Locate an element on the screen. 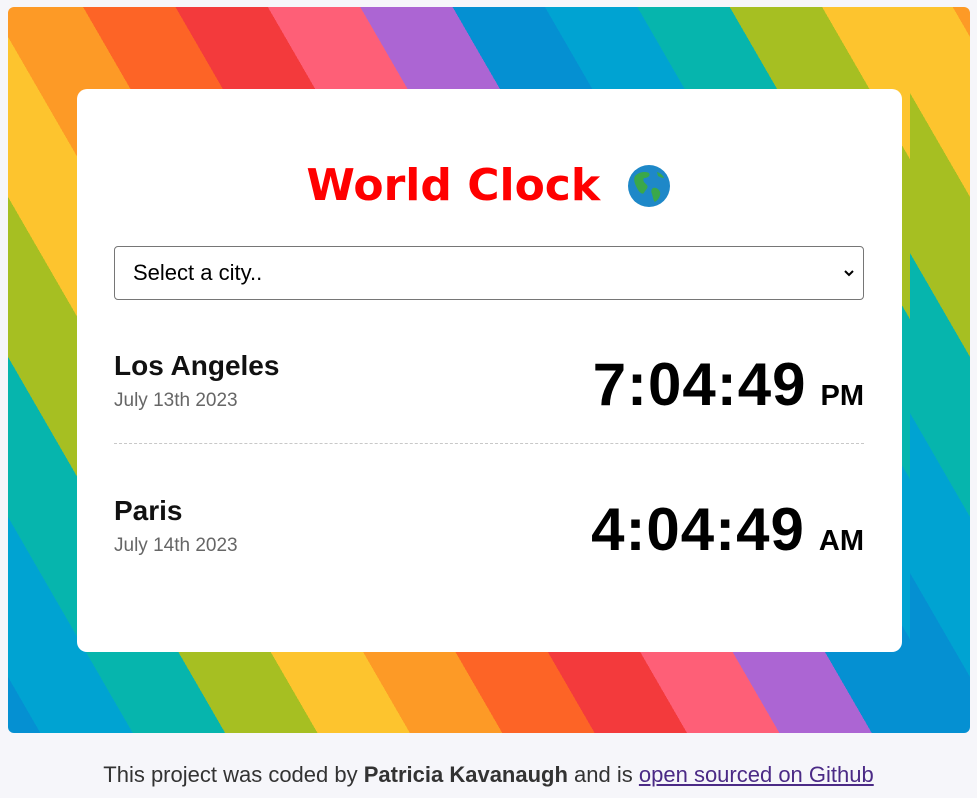  city-time: 4:04:49 AM is located at coordinates (727, 529).